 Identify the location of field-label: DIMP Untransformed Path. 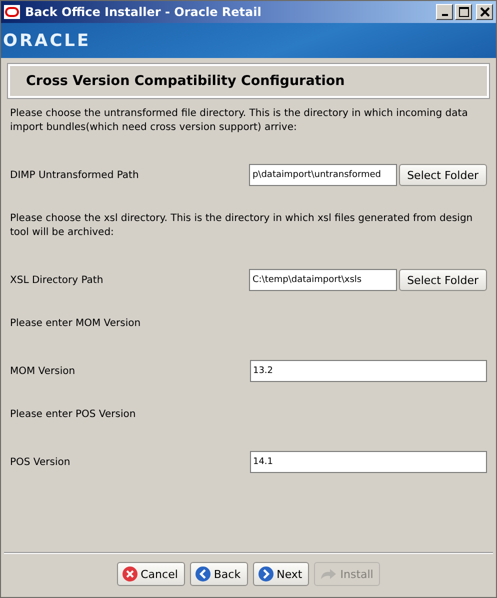
(75, 175).